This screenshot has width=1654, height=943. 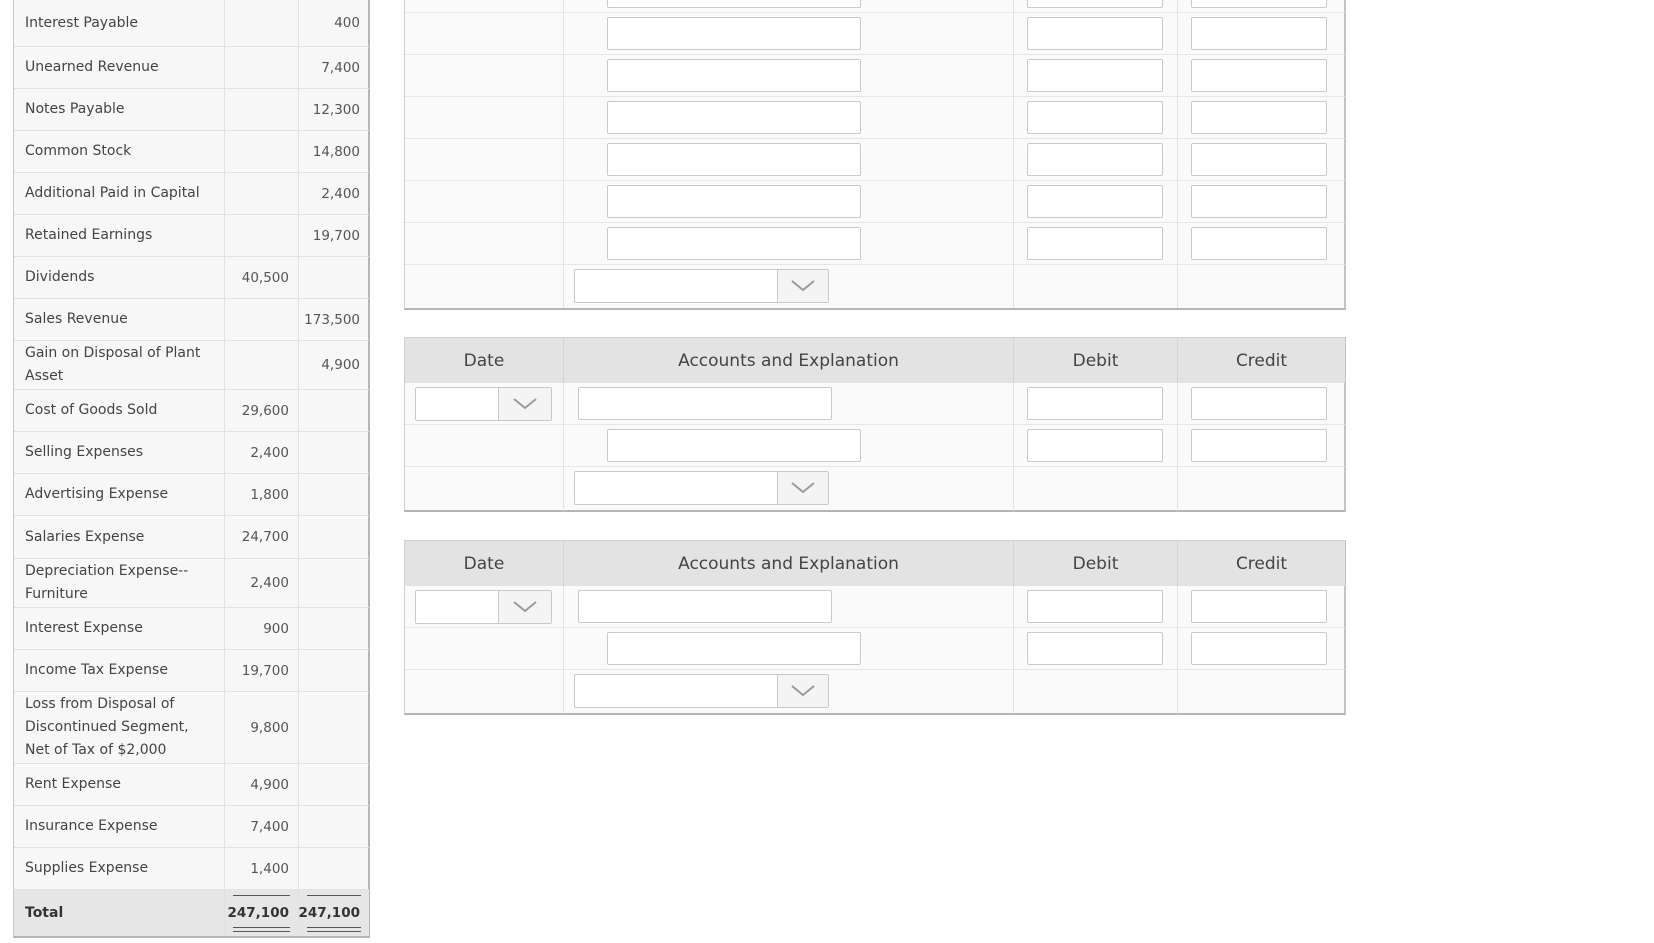 I want to click on date-header: Date, so click(x=484, y=360).